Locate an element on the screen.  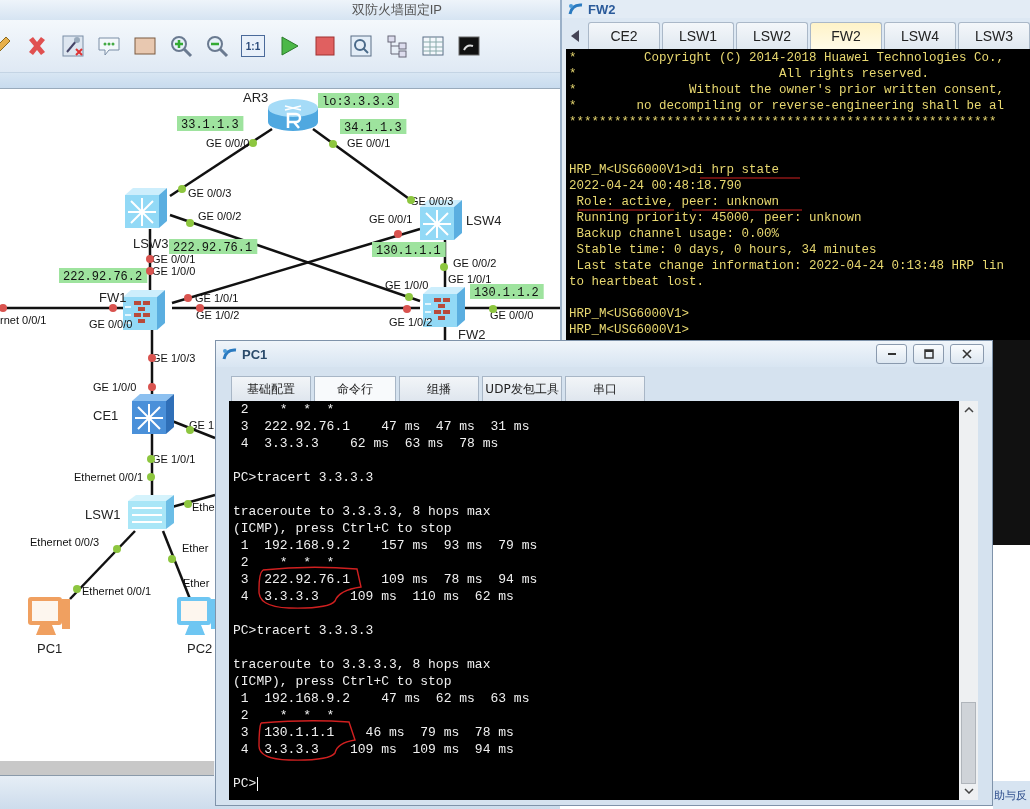
topology-icon is located at coordinates (397, 46).